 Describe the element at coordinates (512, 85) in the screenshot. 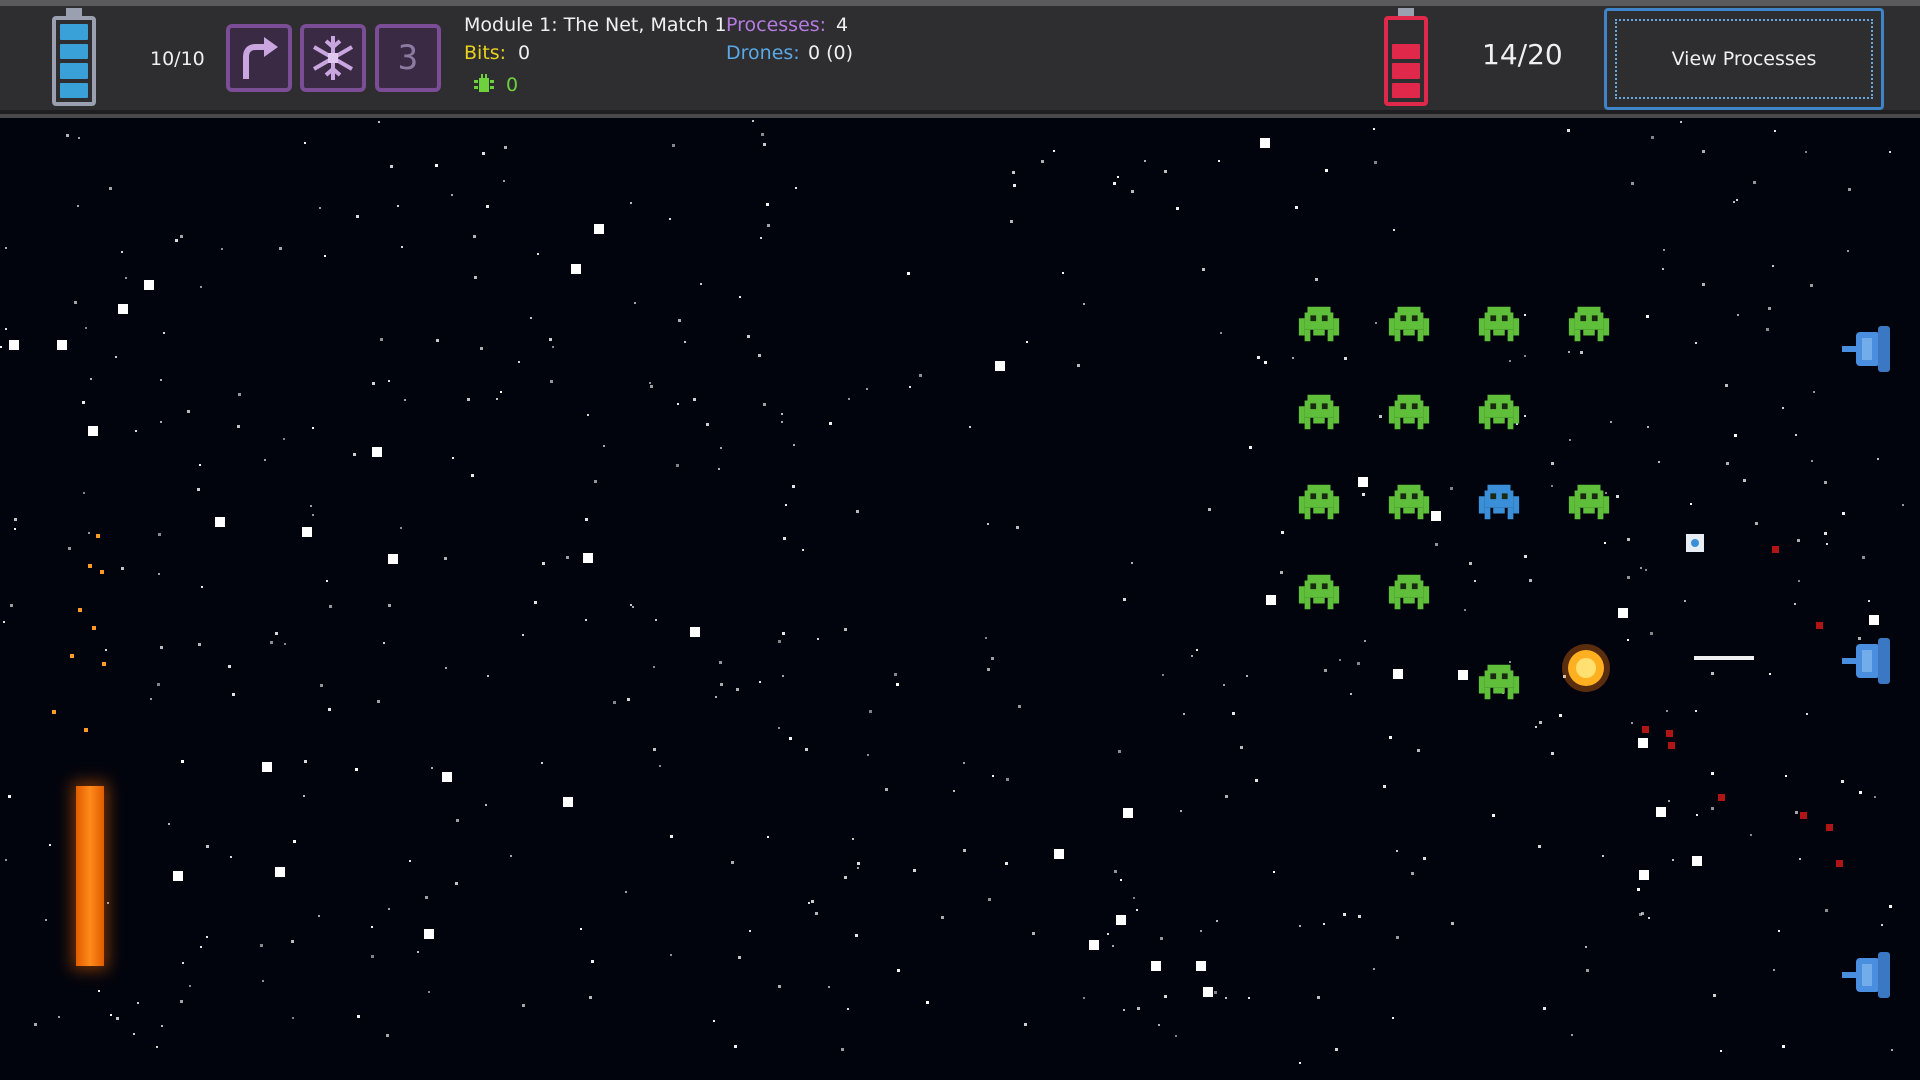

I see `bug-count: 0` at that location.